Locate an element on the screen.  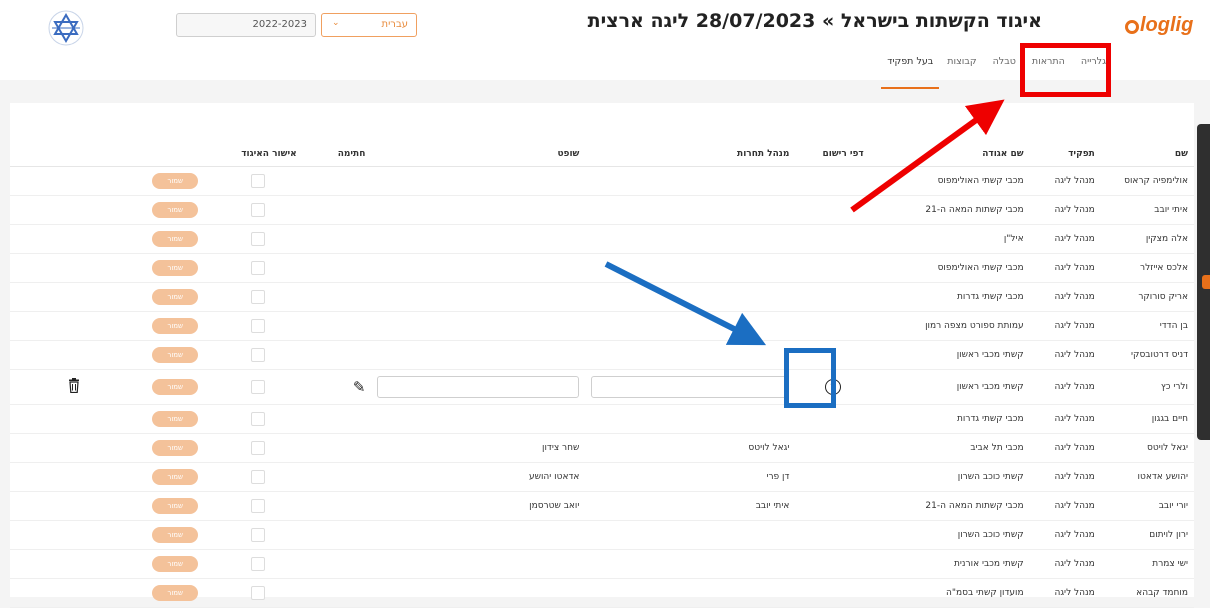
red-arrow is located at coordinates (927, 156).